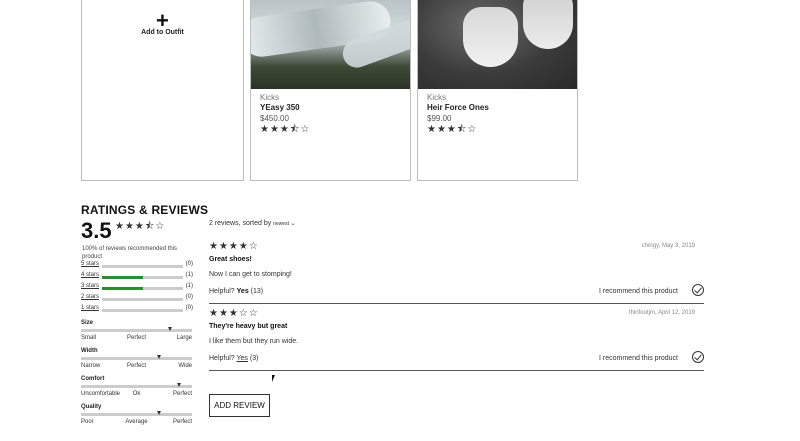 The image size is (800, 441). I want to click on rating-breakdown-5: 5 stars (0), so click(137, 266).